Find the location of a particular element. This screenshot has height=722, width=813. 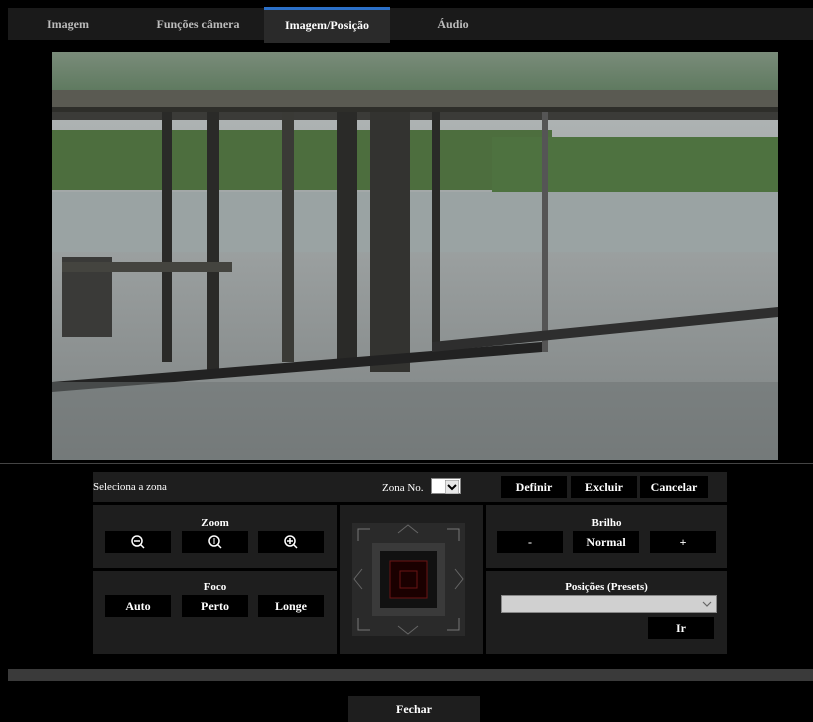

zoom-out-icon is located at coordinates (138, 542).